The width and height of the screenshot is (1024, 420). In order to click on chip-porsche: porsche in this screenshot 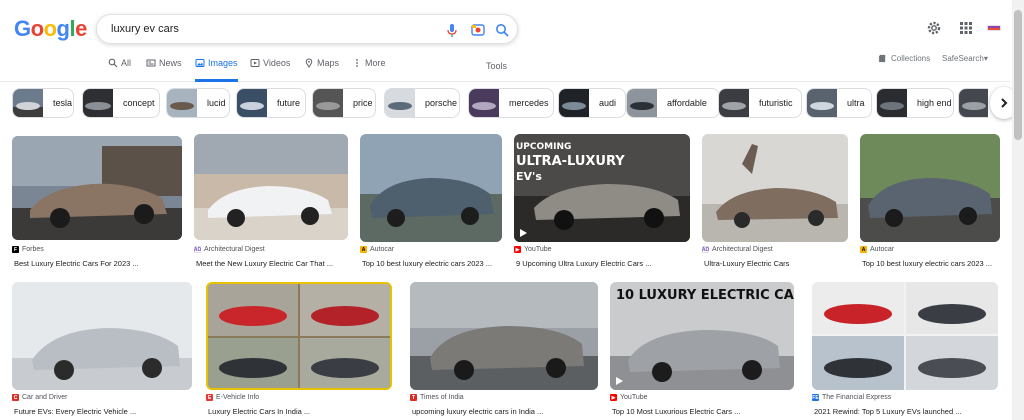, I will do `click(422, 103)`.